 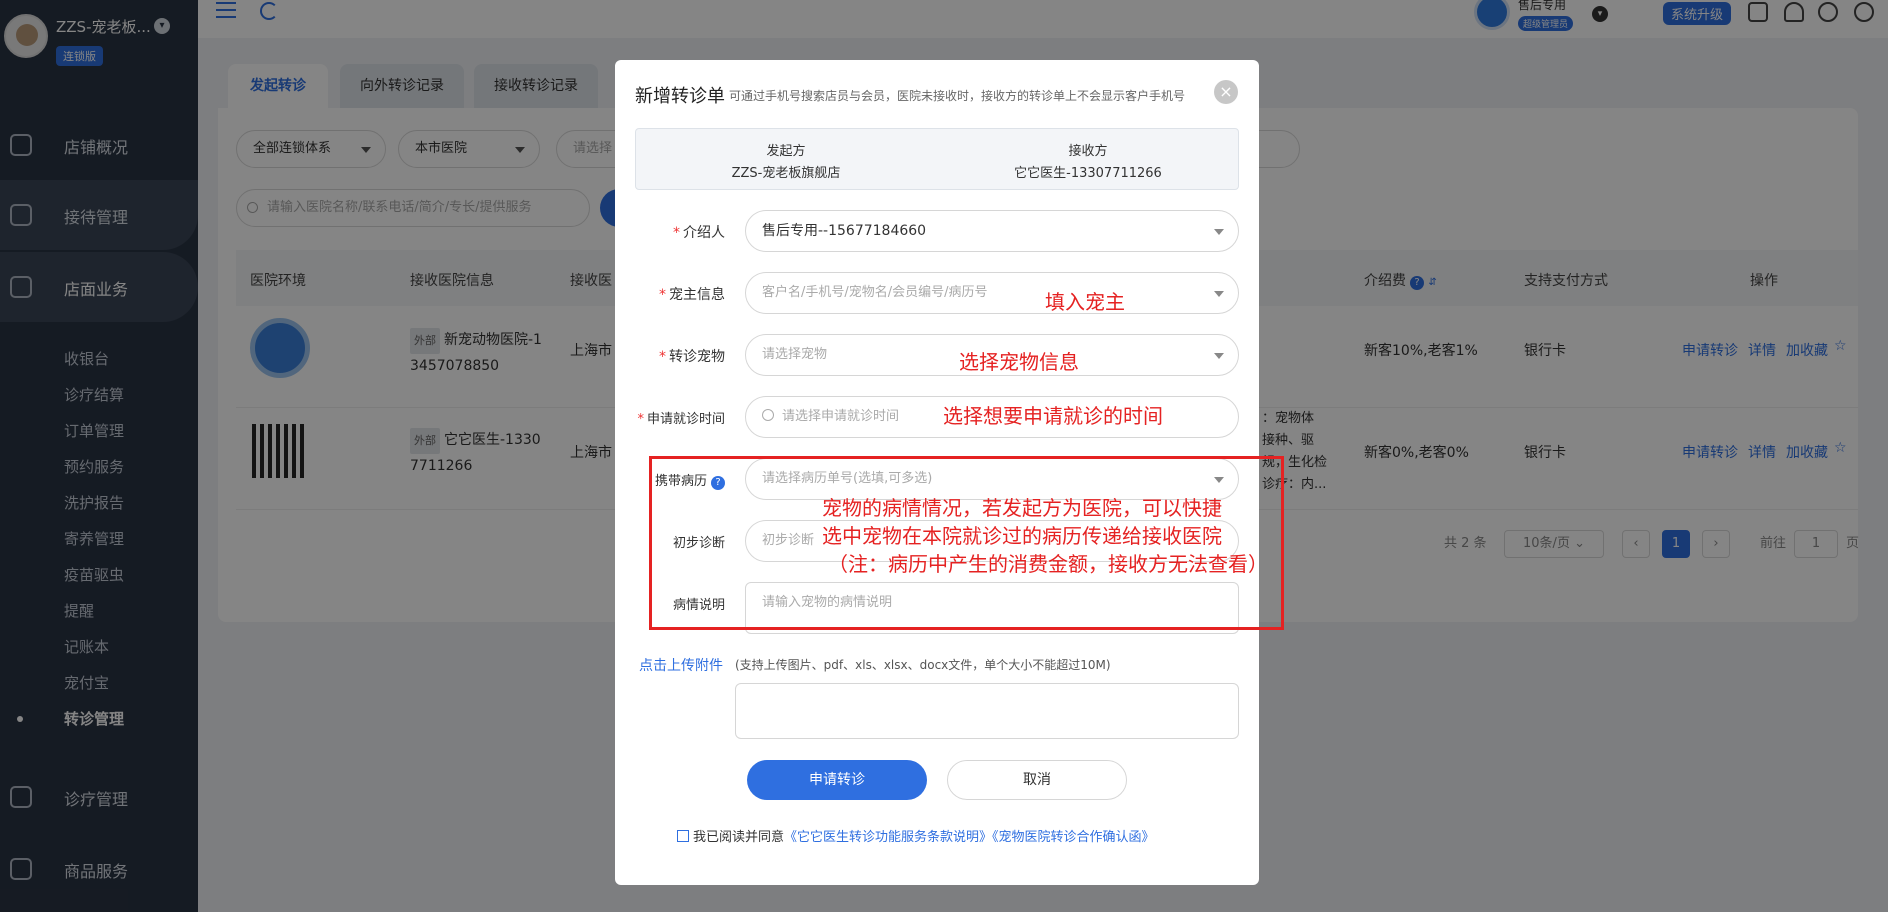 What do you see at coordinates (923, 665) in the screenshot?
I see `upload-hint: (支持上传图片、pdf、xls、xlsx、docx文件，单个大小不能超过10M)` at bounding box center [923, 665].